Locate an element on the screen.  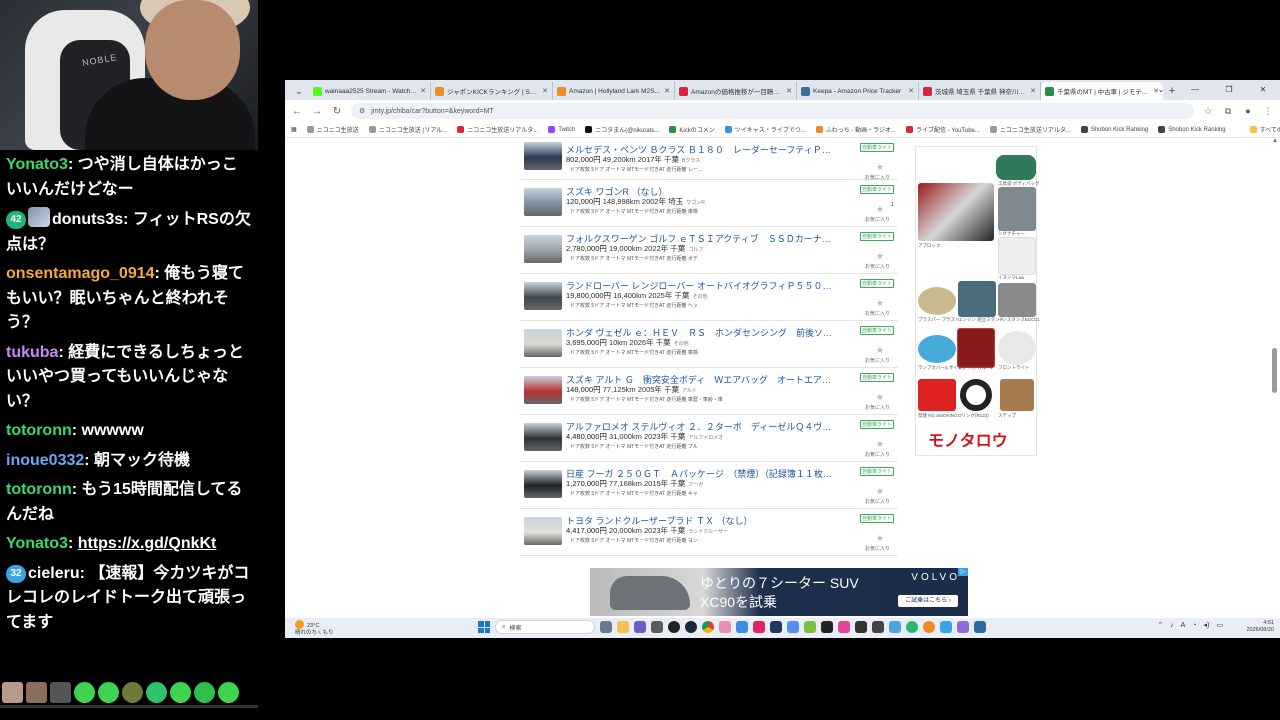
chat-username: donuts3s is located at coordinates (87, 219).